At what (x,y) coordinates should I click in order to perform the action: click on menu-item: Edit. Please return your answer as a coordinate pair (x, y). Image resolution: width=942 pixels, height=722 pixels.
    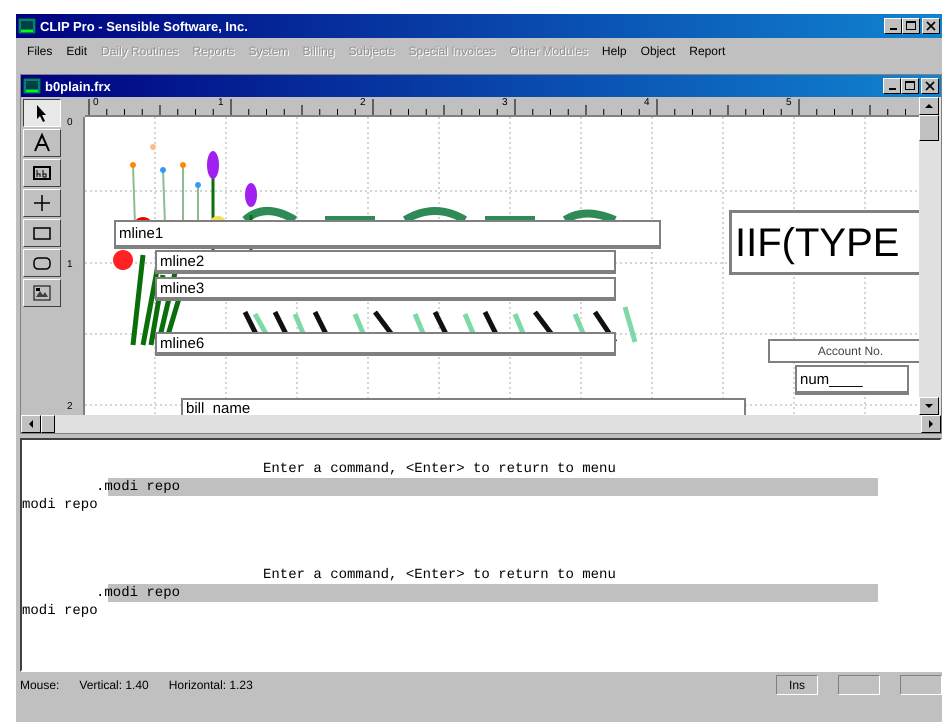
    Looking at the image, I should click on (76, 51).